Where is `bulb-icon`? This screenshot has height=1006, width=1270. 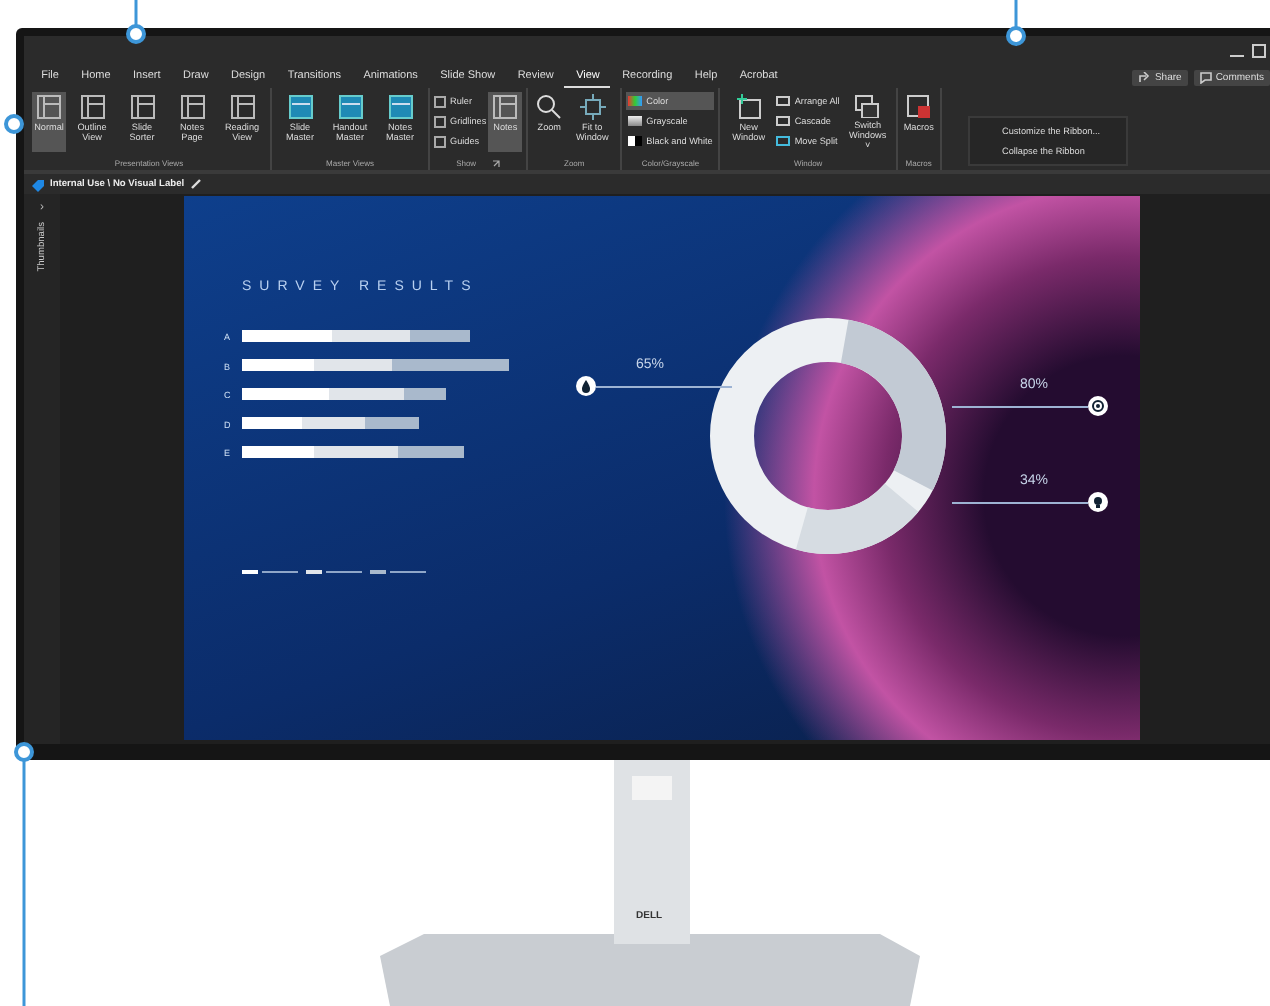
bulb-icon is located at coordinates (1098, 502).